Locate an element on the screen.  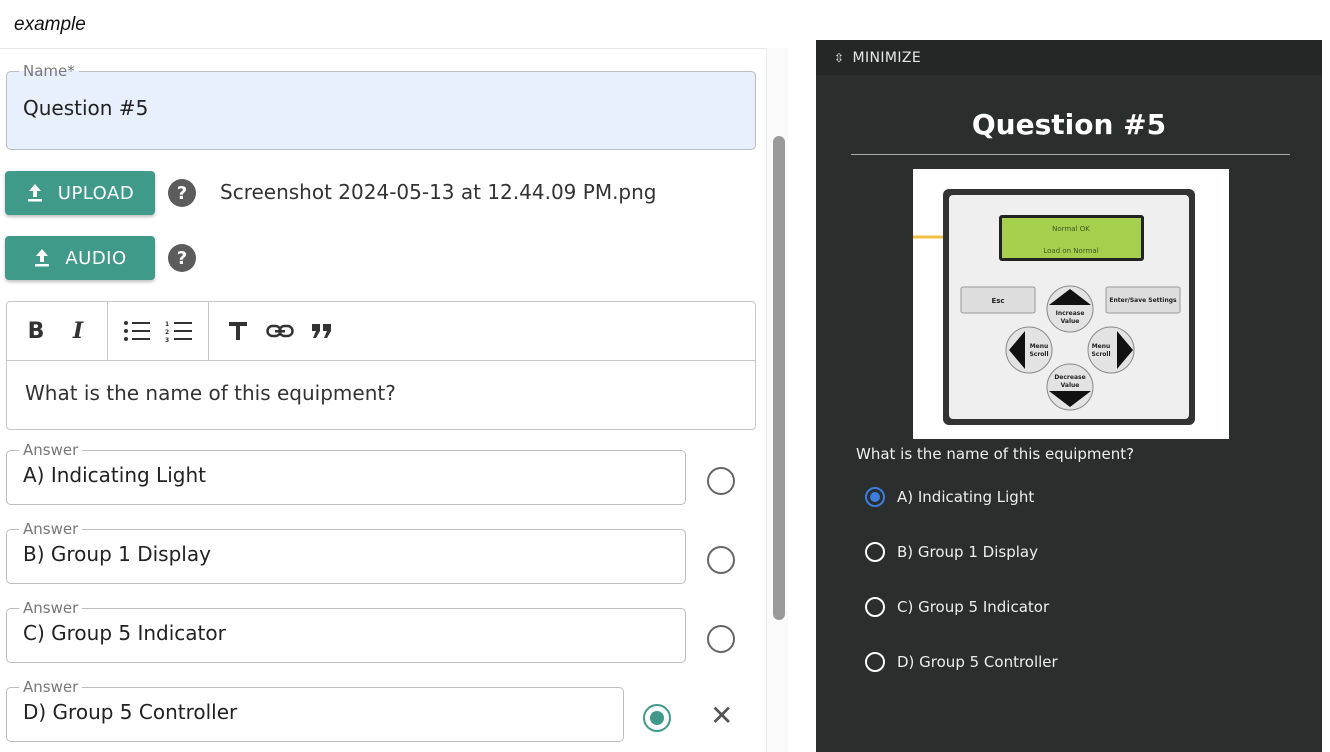
uploaded-filename: Screenshot 2024-05-13 at 12.44.09 PM.png is located at coordinates (438, 192).